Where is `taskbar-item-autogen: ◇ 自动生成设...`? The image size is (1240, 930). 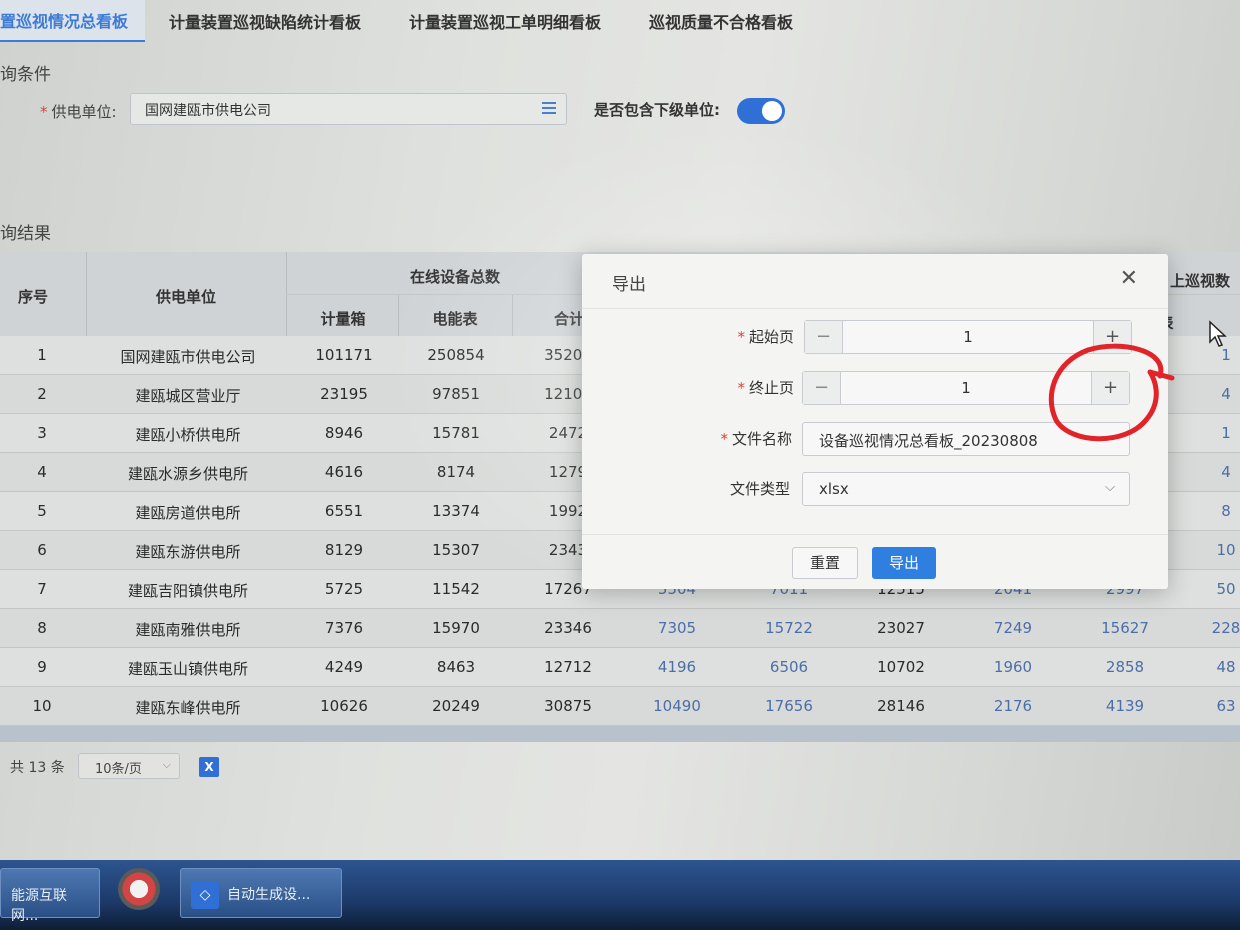
taskbar-item-autogen: ◇ 自动生成设... is located at coordinates (261, 893).